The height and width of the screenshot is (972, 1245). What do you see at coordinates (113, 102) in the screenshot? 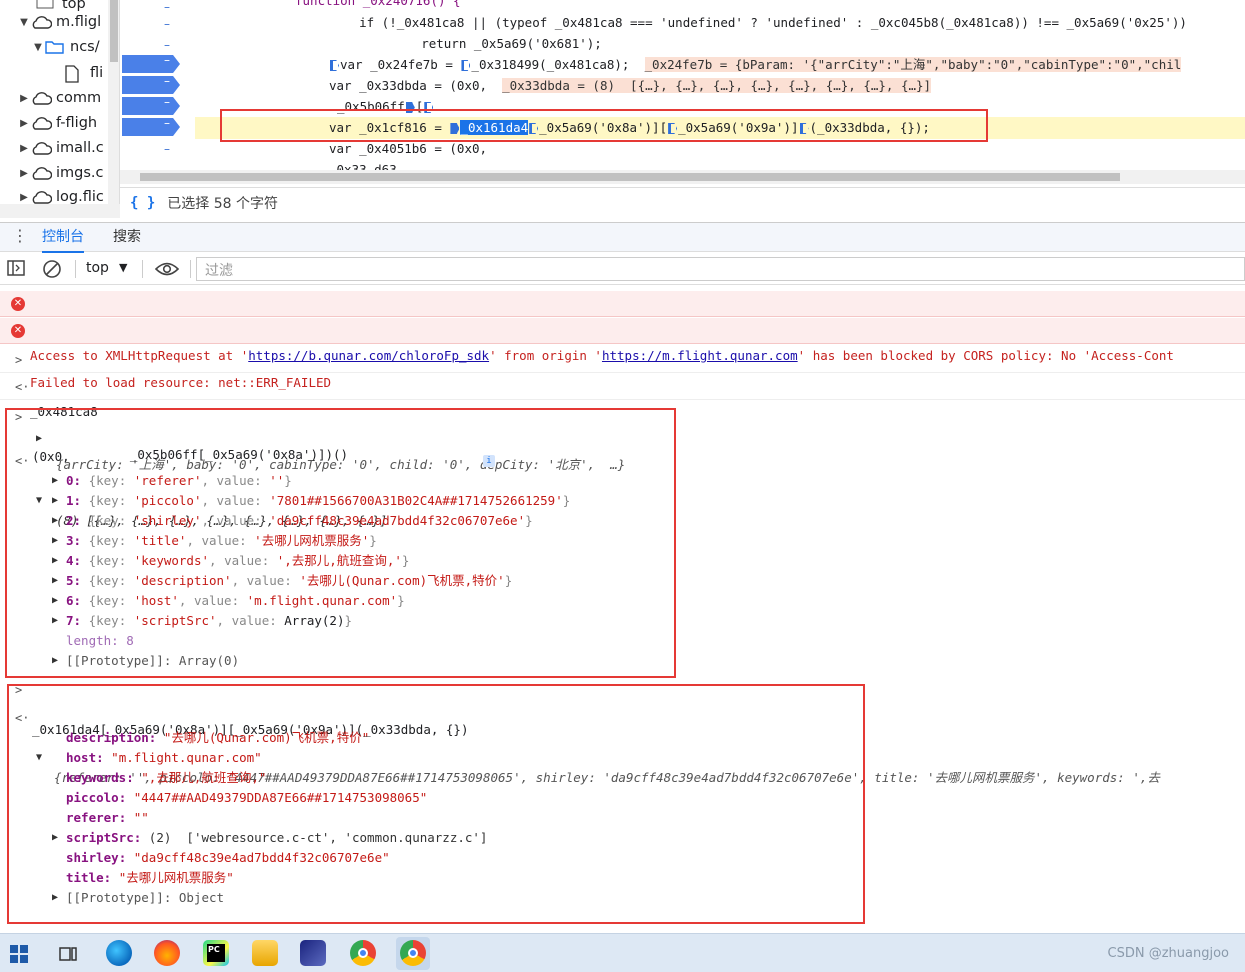
I see `tree-scrollbar` at bounding box center [113, 102].